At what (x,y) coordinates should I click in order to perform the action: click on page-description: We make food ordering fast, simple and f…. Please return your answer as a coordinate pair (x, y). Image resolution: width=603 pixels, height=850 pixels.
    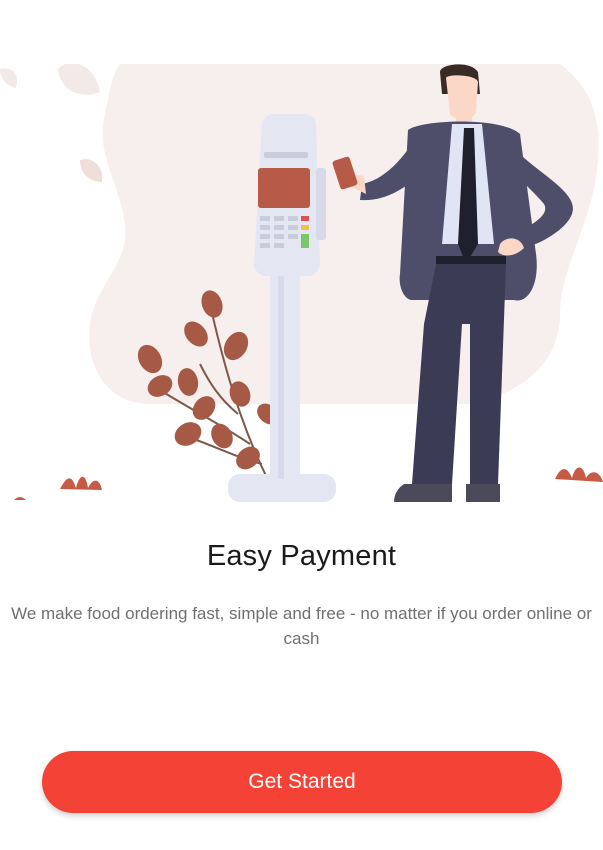
    Looking at the image, I should click on (301, 626).